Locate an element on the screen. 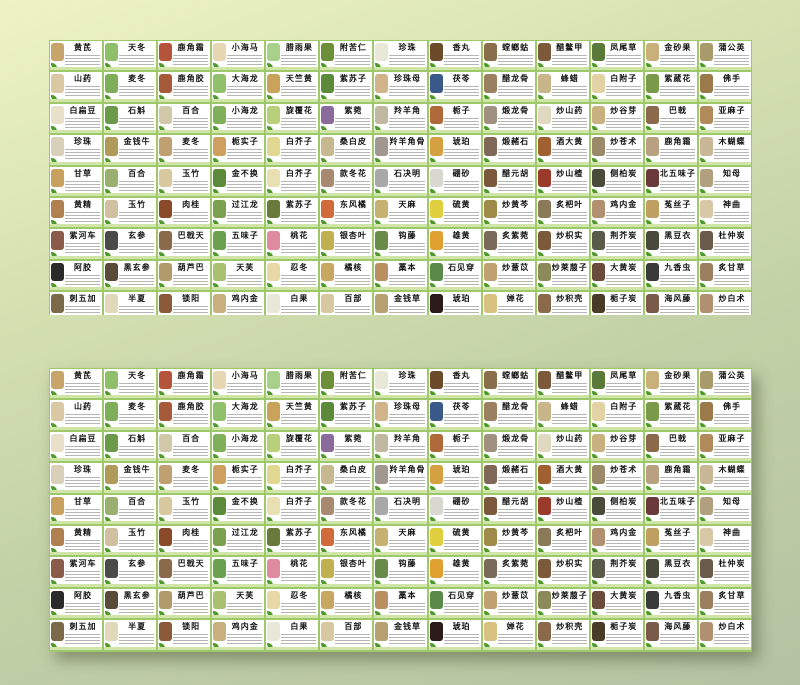 This screenshot has height=685, width=800. herb-tile: 白芥子 is located at coordinates (292, 509).